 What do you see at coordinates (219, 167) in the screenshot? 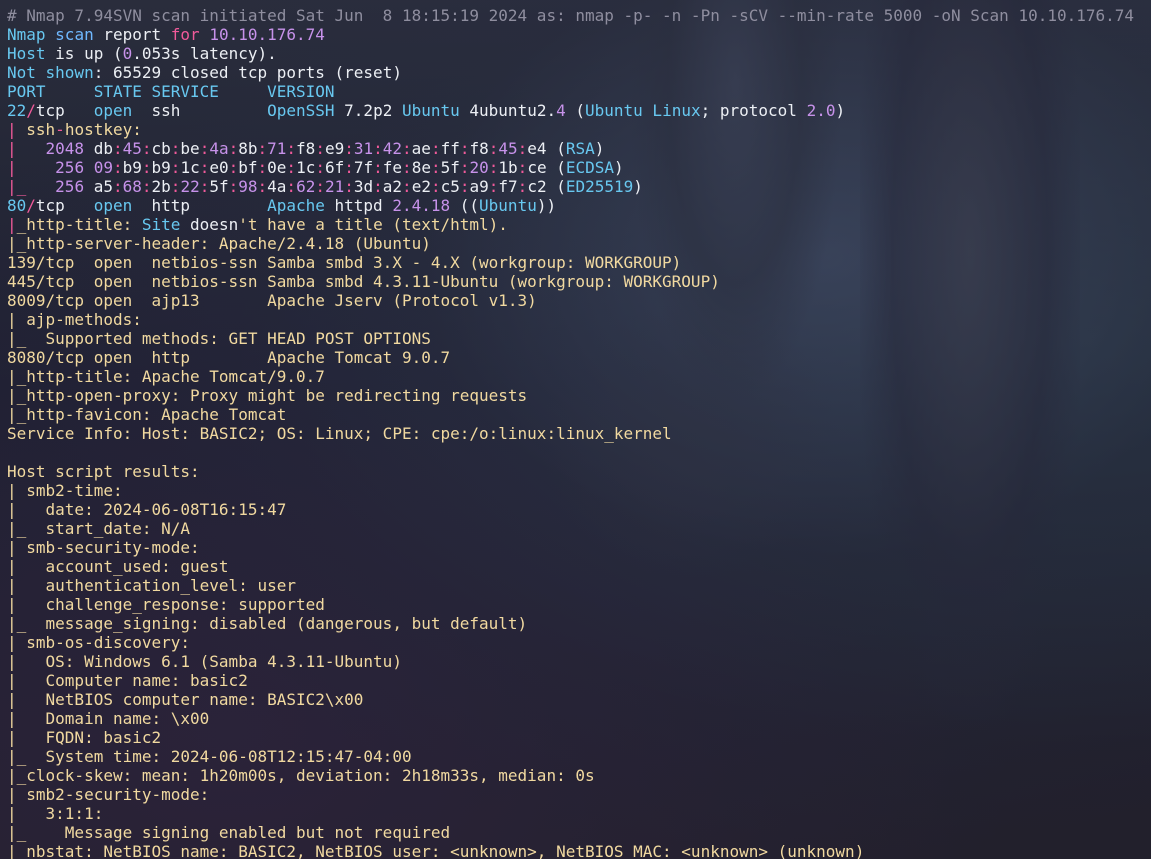
I see `terminal-text: e0` at bounding box center [219, 167].